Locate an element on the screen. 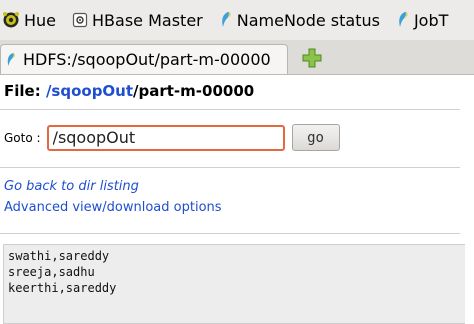 This screenshot has height=324, width=474. bookmark-hbase-master: HBase Master is located at coordinates (137, 20).